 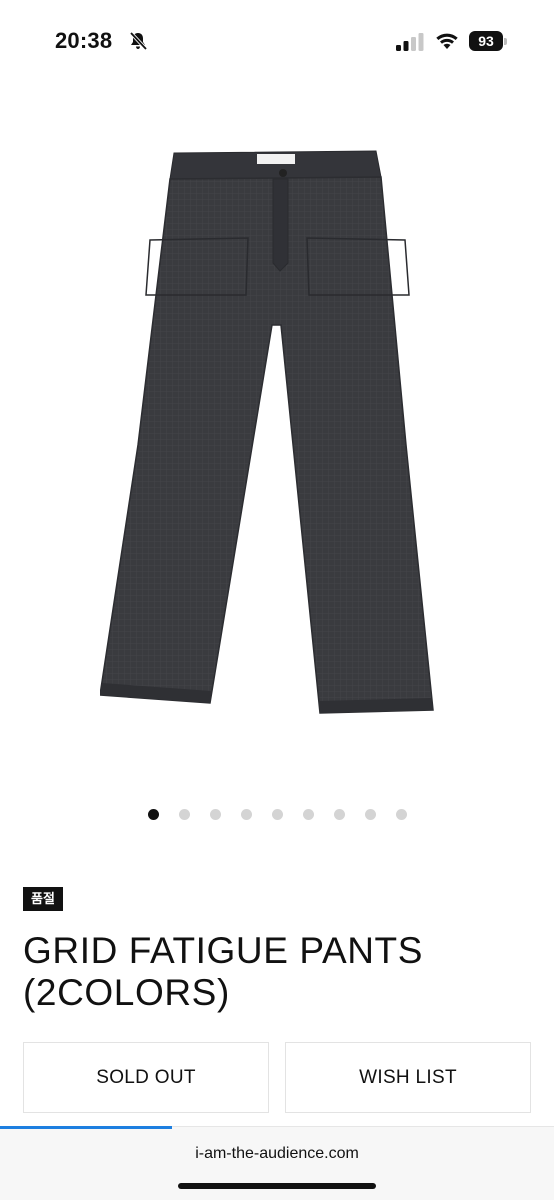 What do you see at coordinates (505, 41) in the screenshot?
I see `battery-tip` at bounding box center [505, 41].